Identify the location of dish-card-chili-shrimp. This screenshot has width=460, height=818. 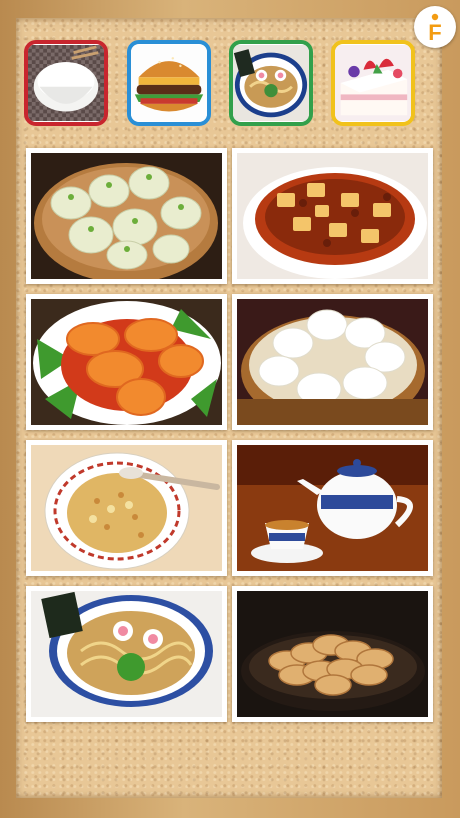
(126, 362).